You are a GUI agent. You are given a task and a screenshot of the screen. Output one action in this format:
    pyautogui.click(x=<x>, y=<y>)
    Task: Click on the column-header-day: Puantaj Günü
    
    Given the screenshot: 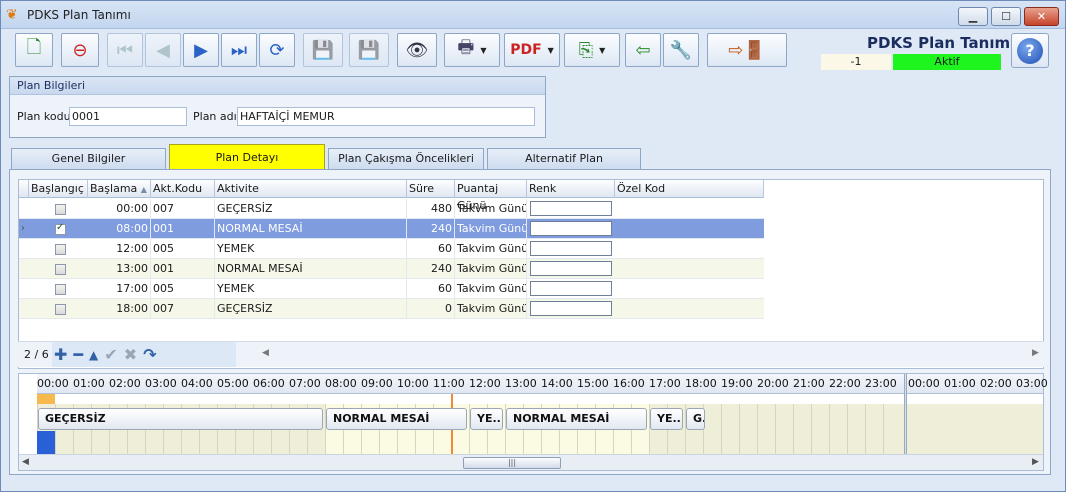 What is the action you would take?
    pyautogui.click(x=491, y=196)
    